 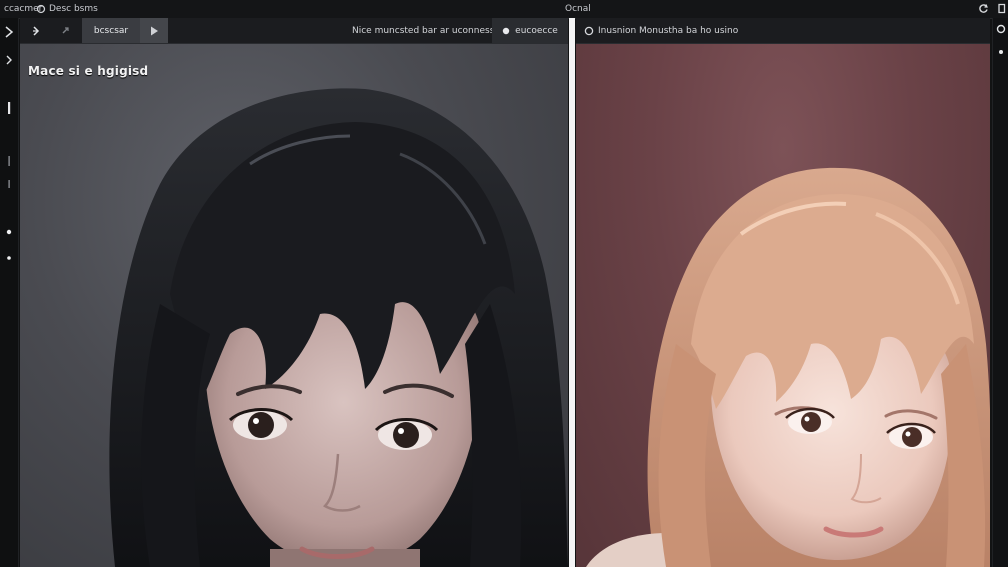 I want to click on tool-rail, so click(x=9, y=292).